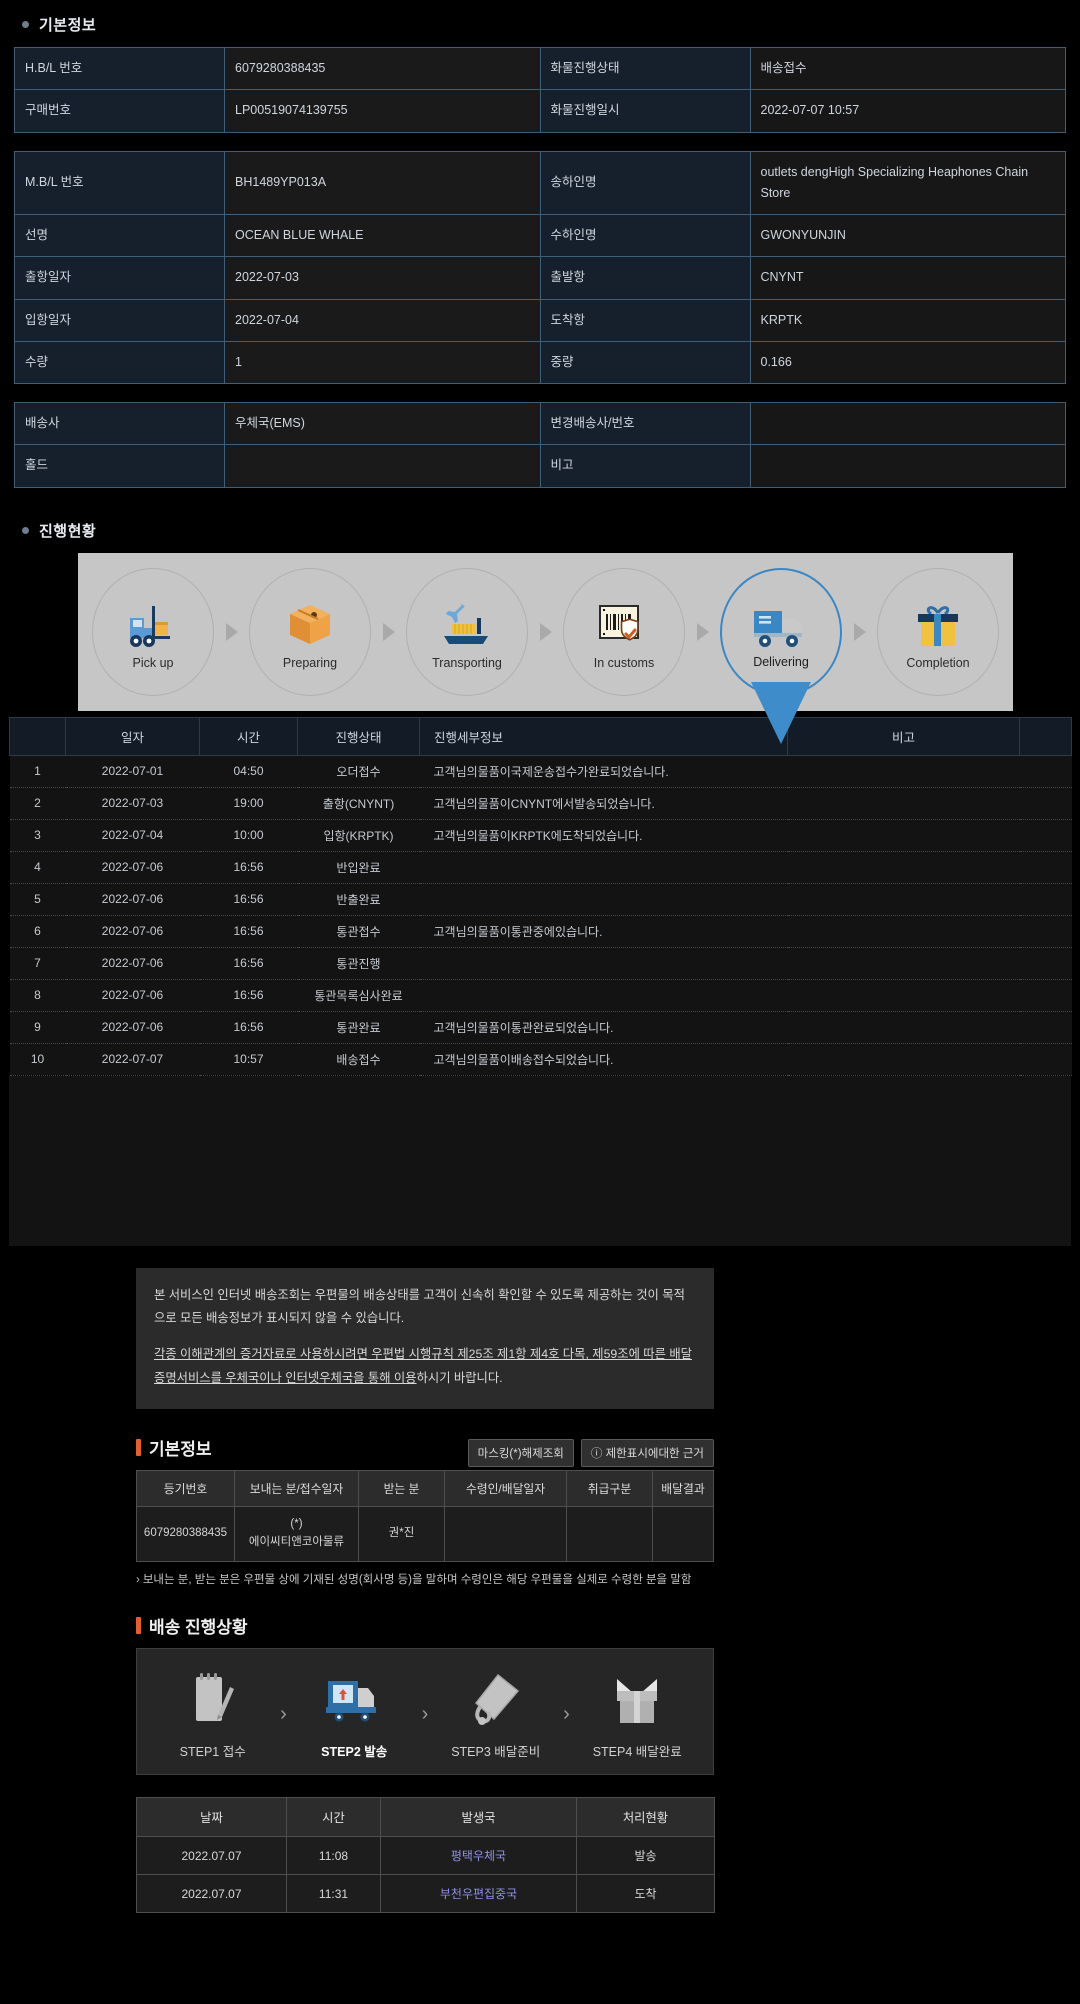 The height and width of the screenshot is (2004, 1080). What do you see at coordinates (459, 1378) in the screenshot?
I see `notice-tail: 하시기 바랍니다.` at bounding box center [459, 1378].